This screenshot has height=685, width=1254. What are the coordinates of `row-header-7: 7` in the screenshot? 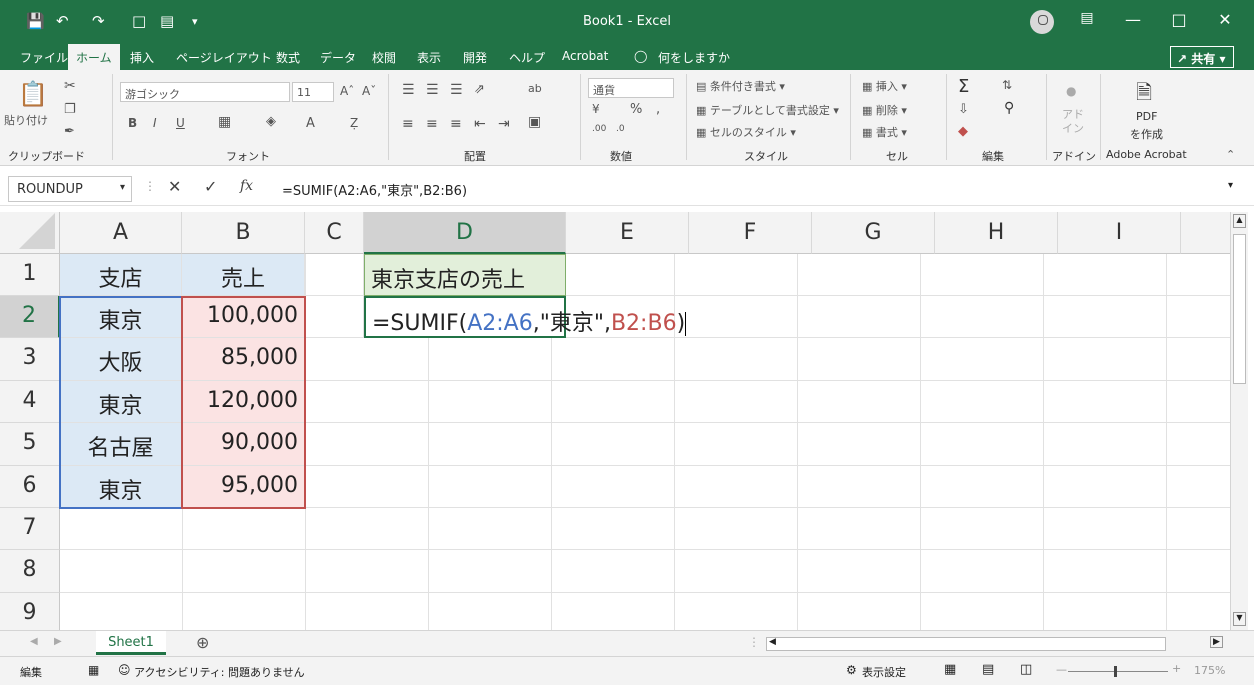 It's located at (30, 529).